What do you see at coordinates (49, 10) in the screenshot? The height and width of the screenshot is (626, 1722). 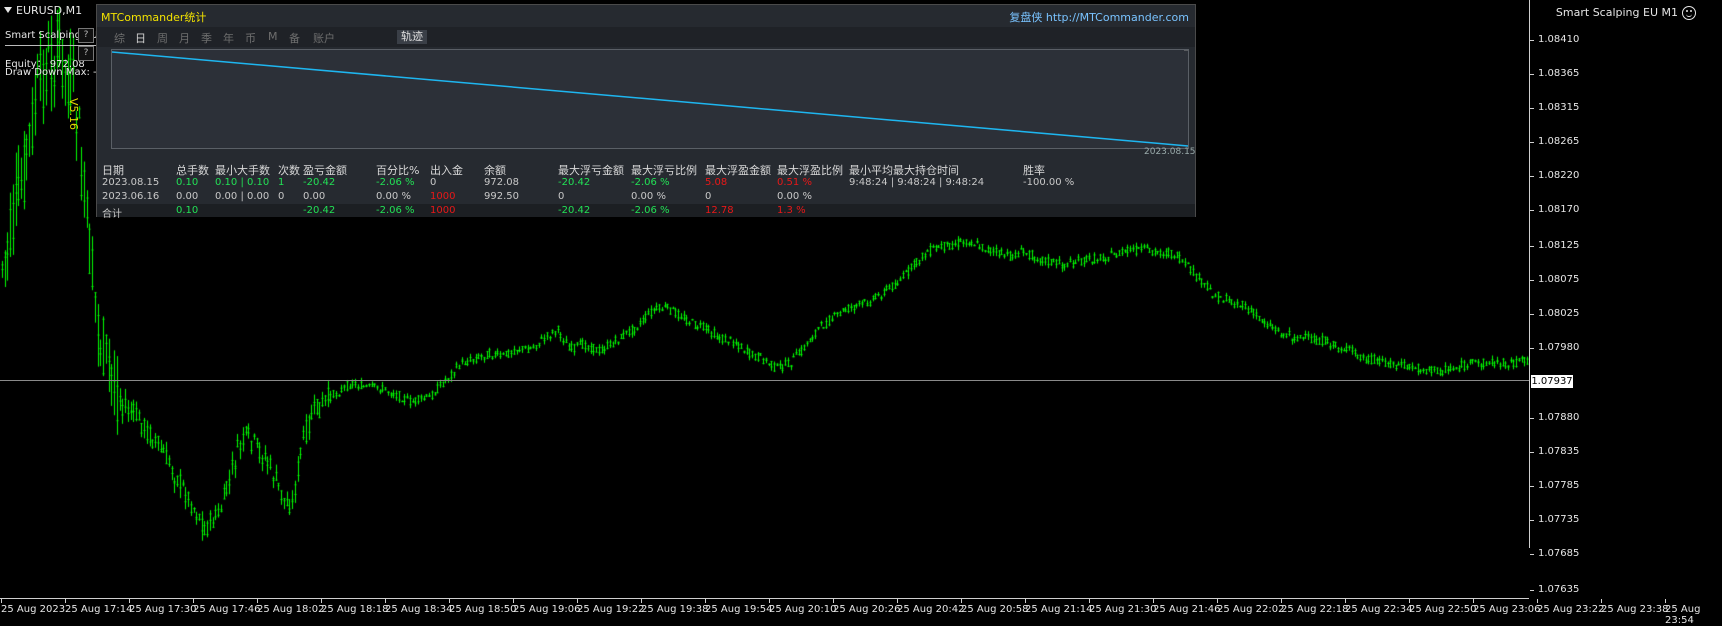 I see `symbol-label: EURUSD,M1` at bounding box center [49, 10].